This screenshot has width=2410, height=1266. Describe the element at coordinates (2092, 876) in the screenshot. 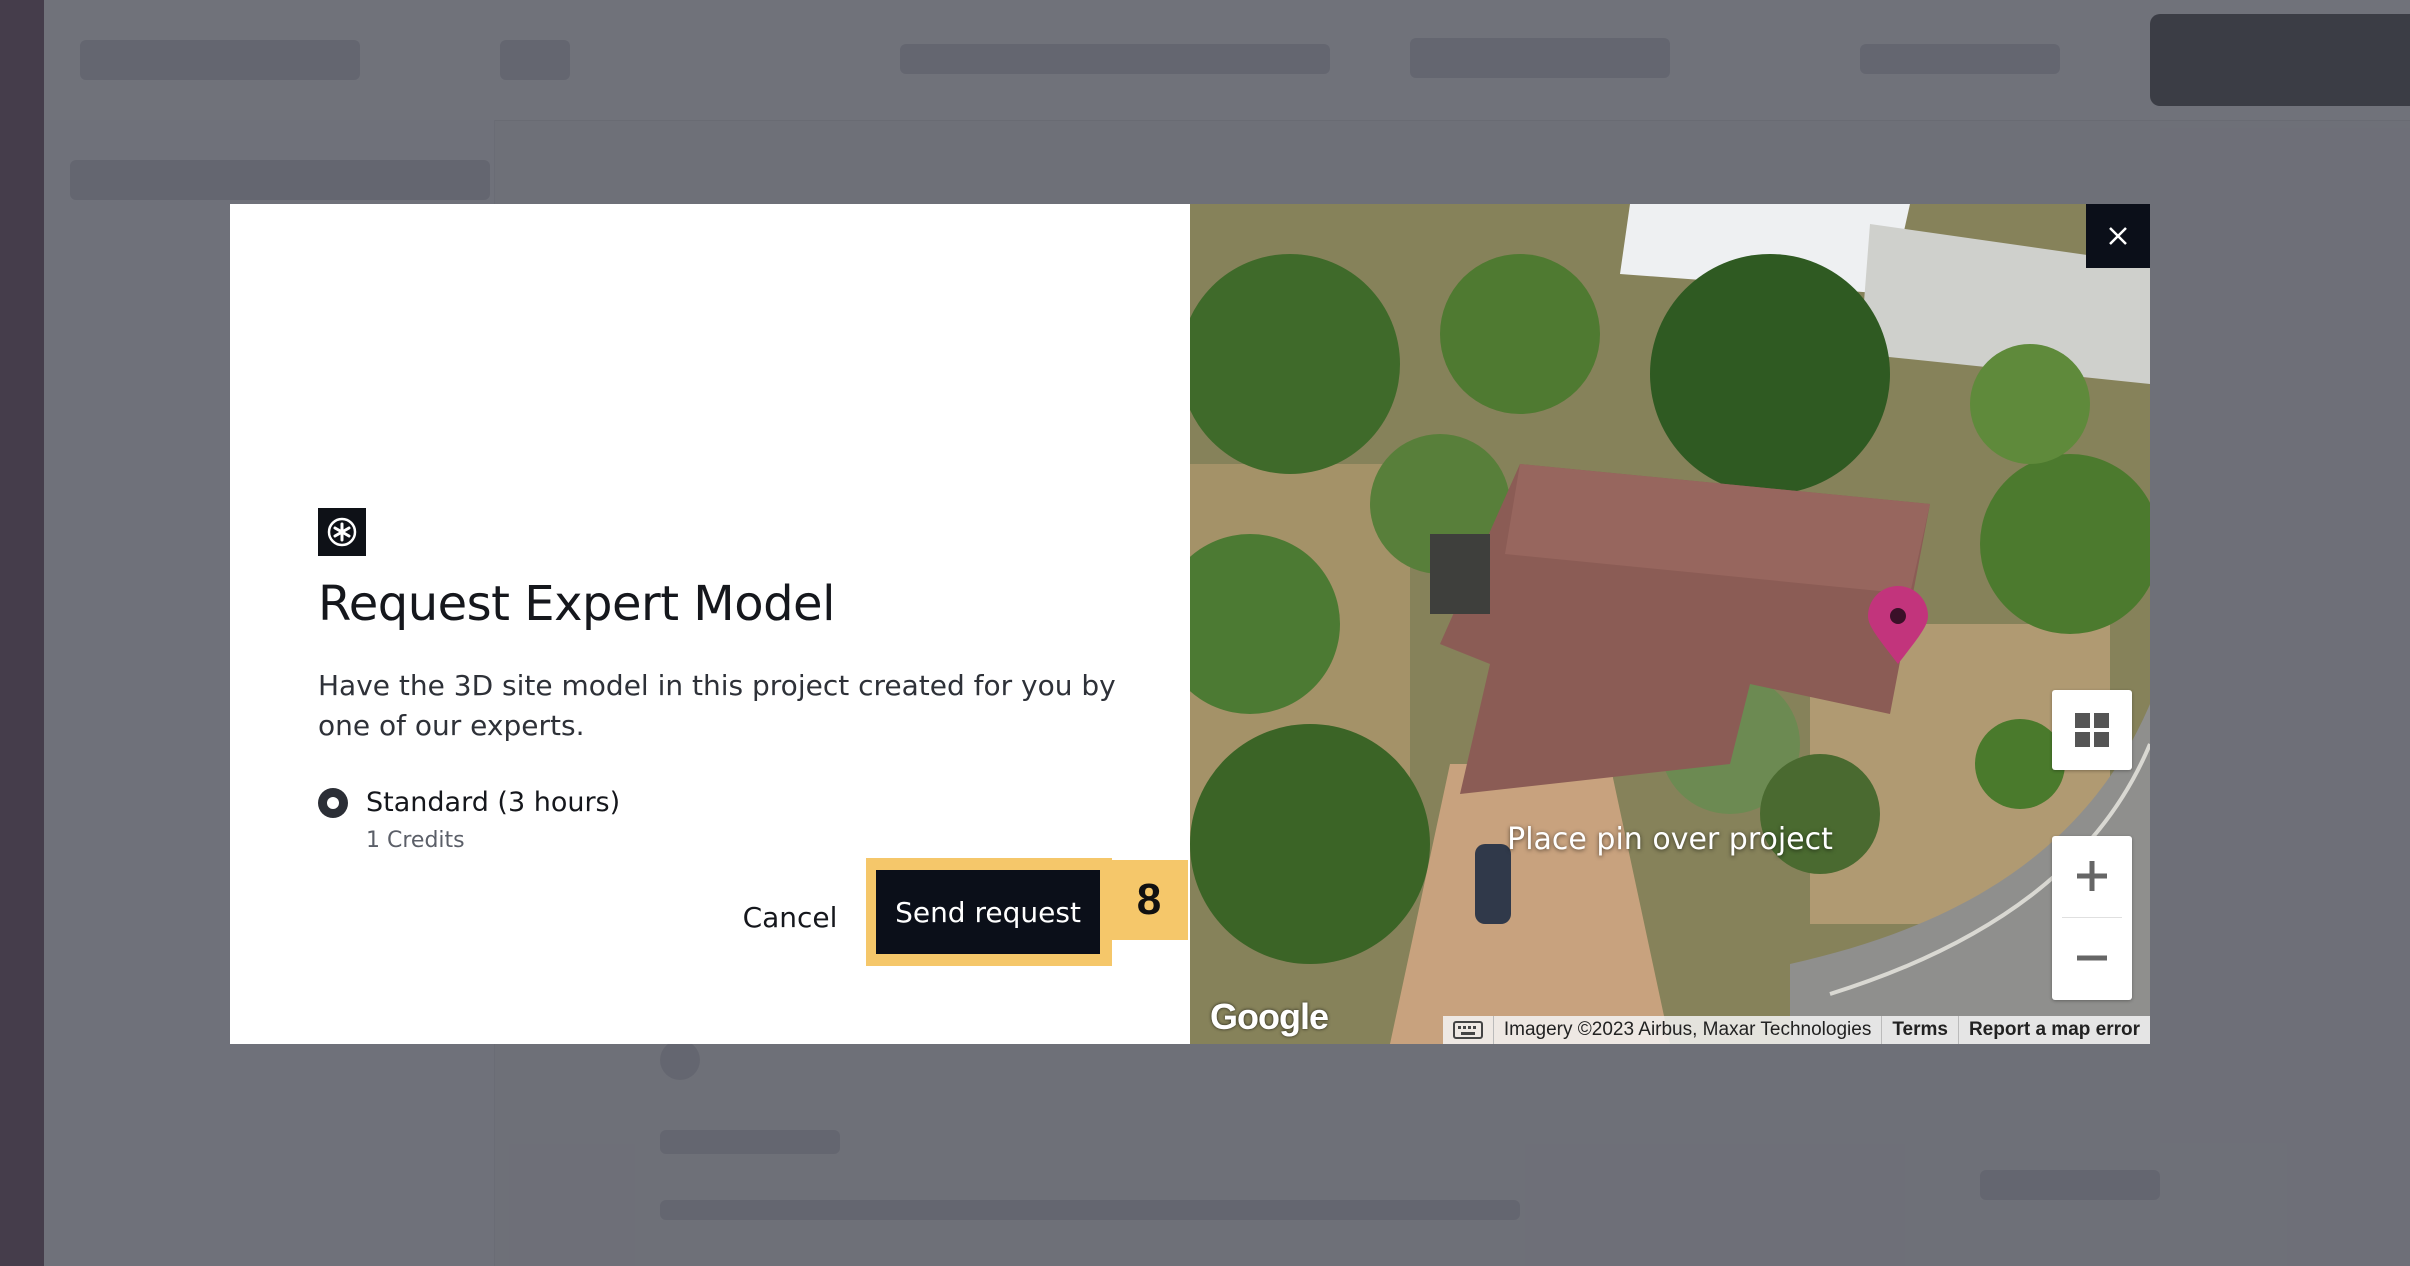

I see `zoom-in-icon` at that location.